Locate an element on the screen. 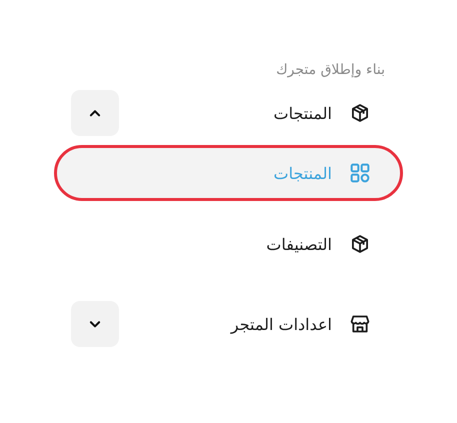  menu-label: اعدادات المتجر is located at coordinates (280, 324).